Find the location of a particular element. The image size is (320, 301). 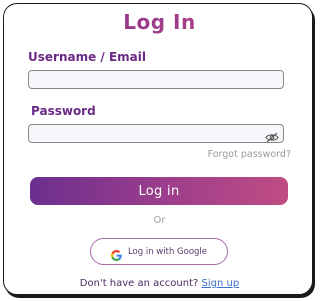

username-label: Username / Email is located at coordinates (87, 57).